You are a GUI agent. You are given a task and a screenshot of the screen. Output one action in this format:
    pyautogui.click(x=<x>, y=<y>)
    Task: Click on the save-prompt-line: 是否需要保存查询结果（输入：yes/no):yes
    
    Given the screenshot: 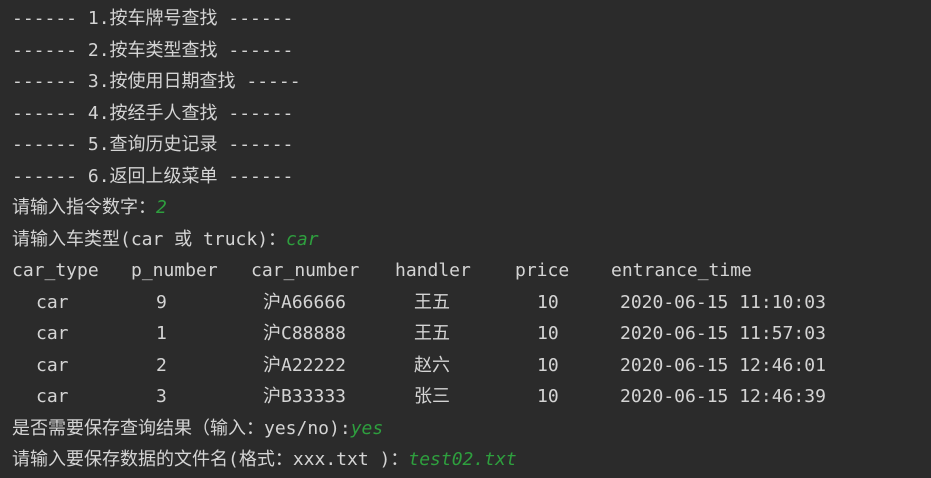 What is the action you would take?
    pyautogui.click(x=197, y=428)
    